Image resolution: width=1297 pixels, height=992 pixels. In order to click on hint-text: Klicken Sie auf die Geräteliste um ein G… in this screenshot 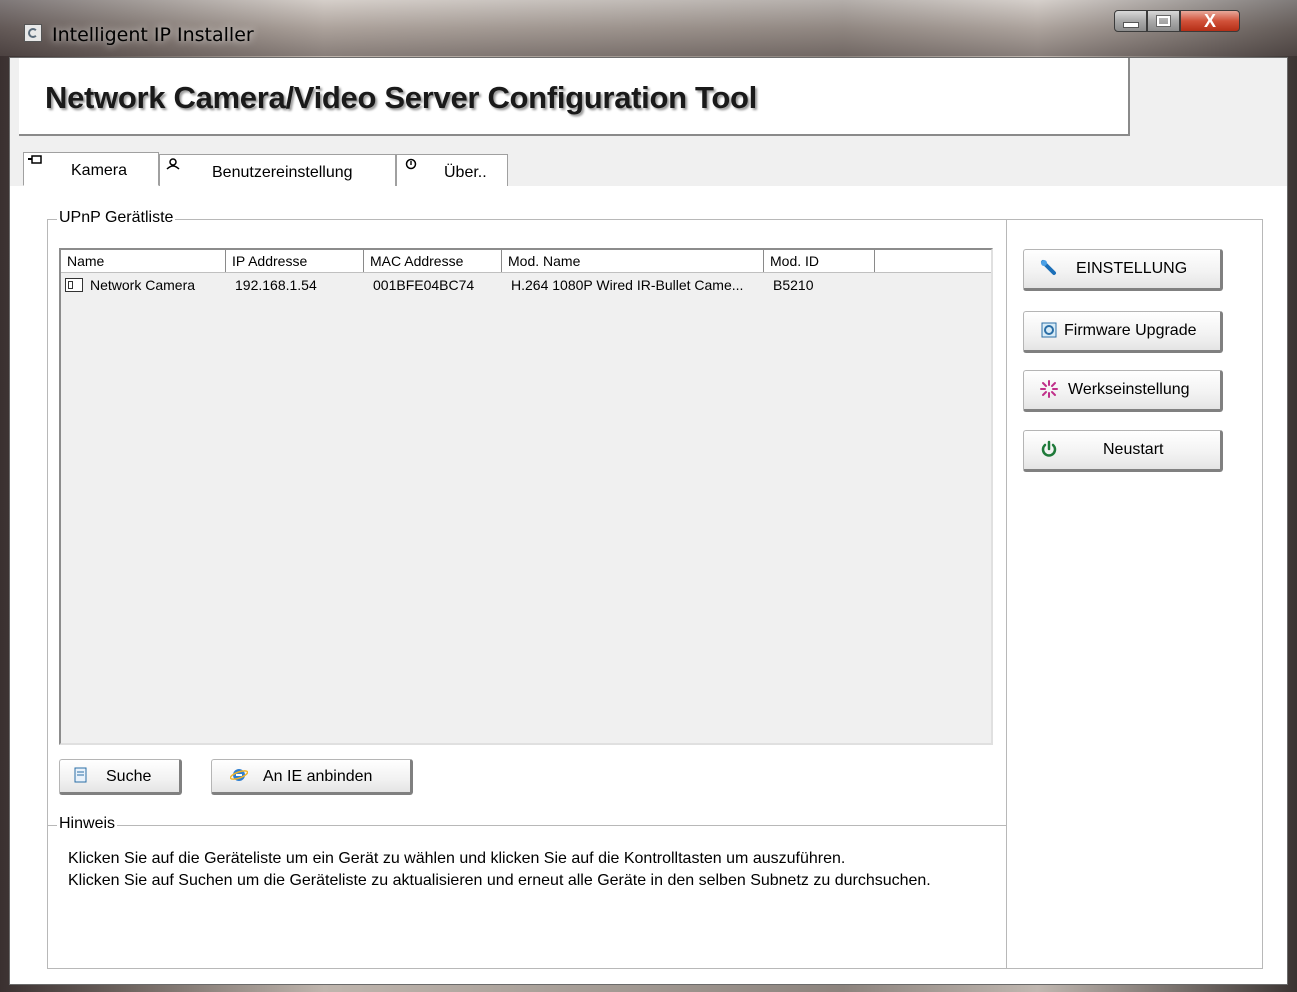, I will do `click(518, 870)`.